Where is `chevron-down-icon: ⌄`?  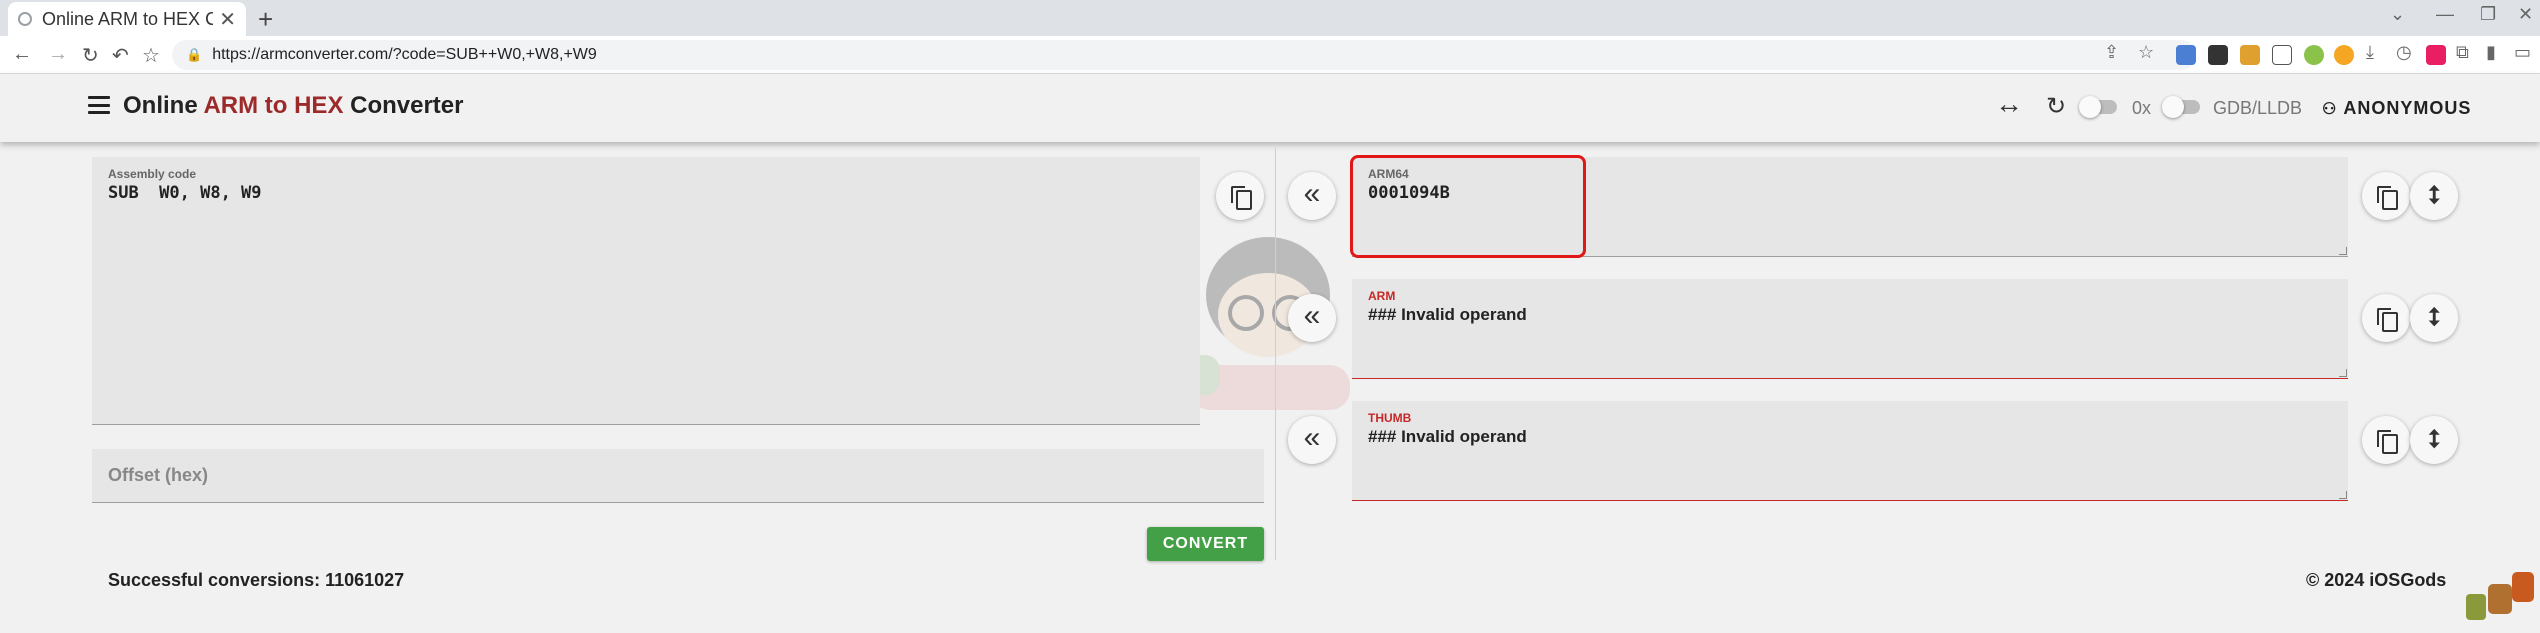 chevron-down-icon: ⌄ is located at coordinates (2397, 14).